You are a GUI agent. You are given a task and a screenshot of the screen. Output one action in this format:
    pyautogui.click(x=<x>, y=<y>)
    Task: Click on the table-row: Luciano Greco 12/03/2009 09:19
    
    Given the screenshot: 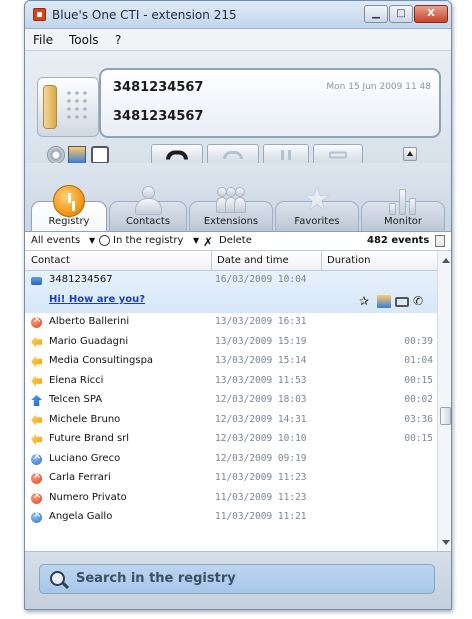 What is the action you would take?
    pyautogui.click(x=231, y=459)
    